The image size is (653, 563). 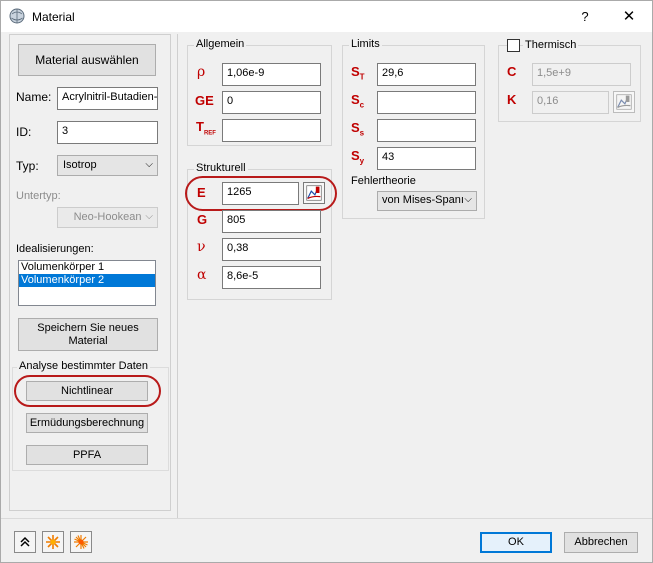 I want to click on tensile-limit-field: 29,6, so click(x=426, y=74).